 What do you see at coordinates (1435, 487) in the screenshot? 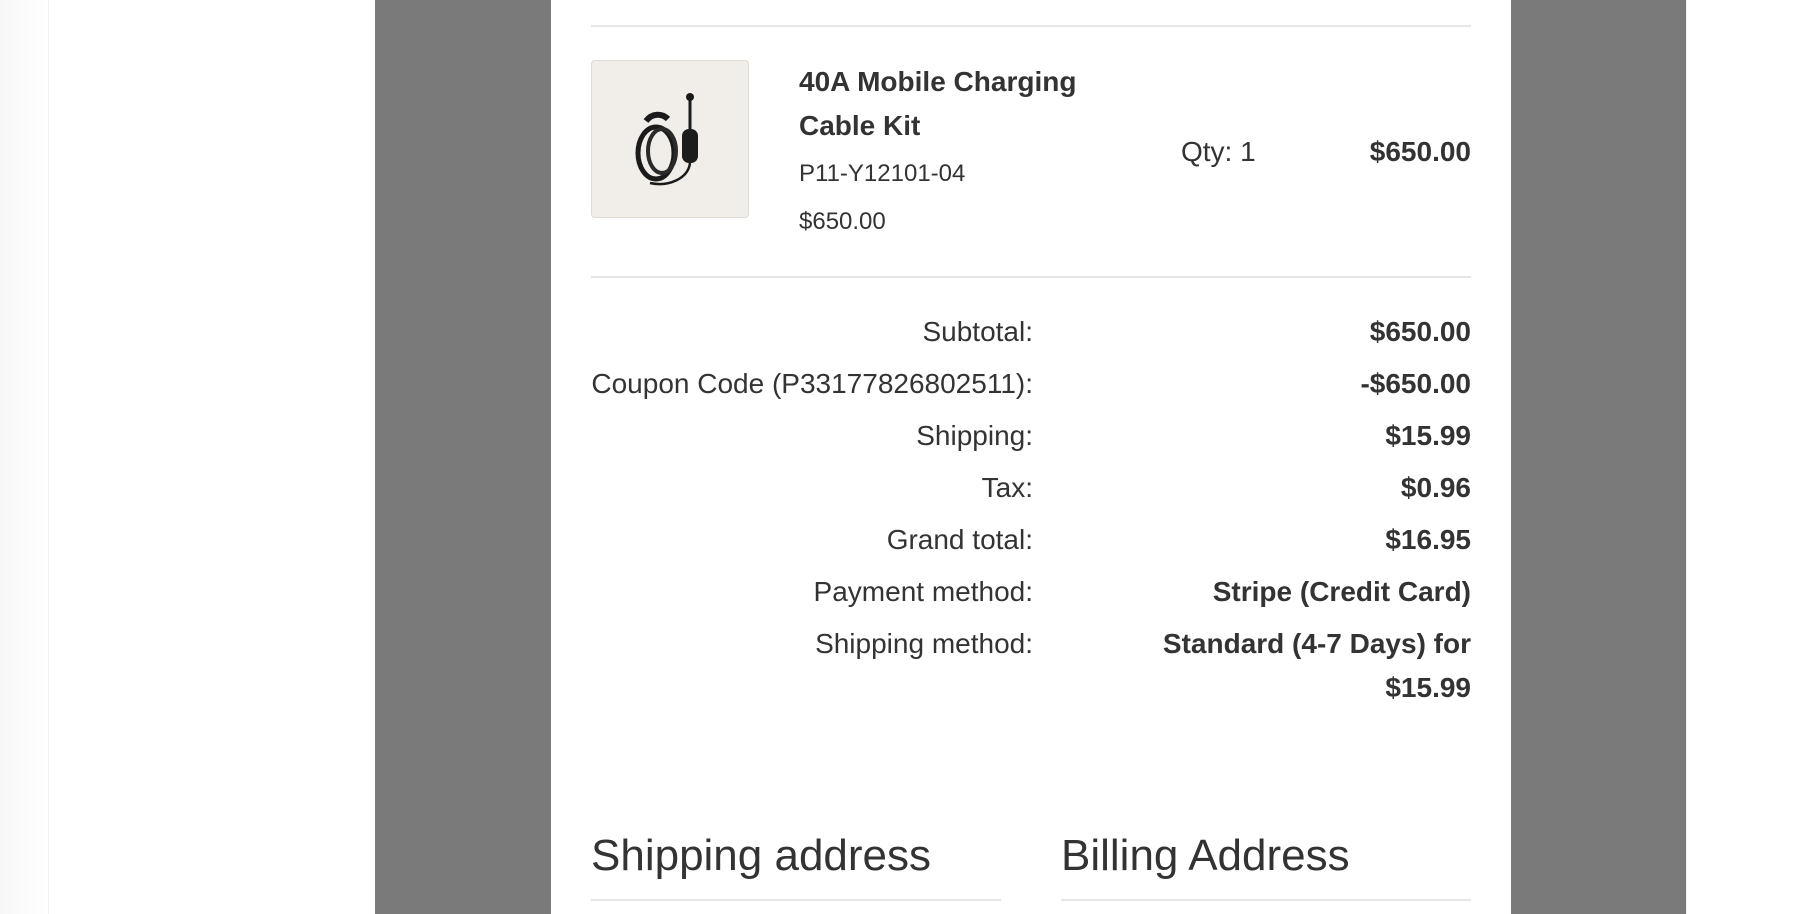
I see `tax-value: $0.96` at bounding box center [1435, 487].